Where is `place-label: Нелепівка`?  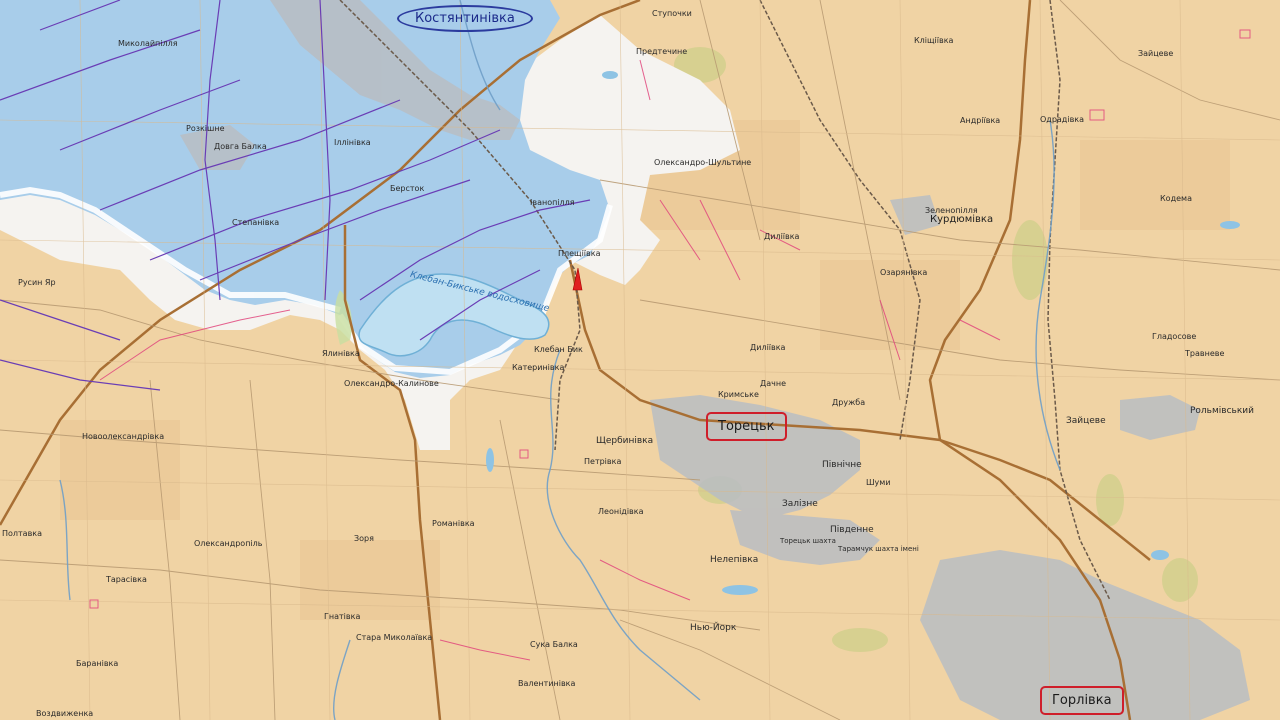
place-label: Нелепівка is located at coordinates (734, 560).